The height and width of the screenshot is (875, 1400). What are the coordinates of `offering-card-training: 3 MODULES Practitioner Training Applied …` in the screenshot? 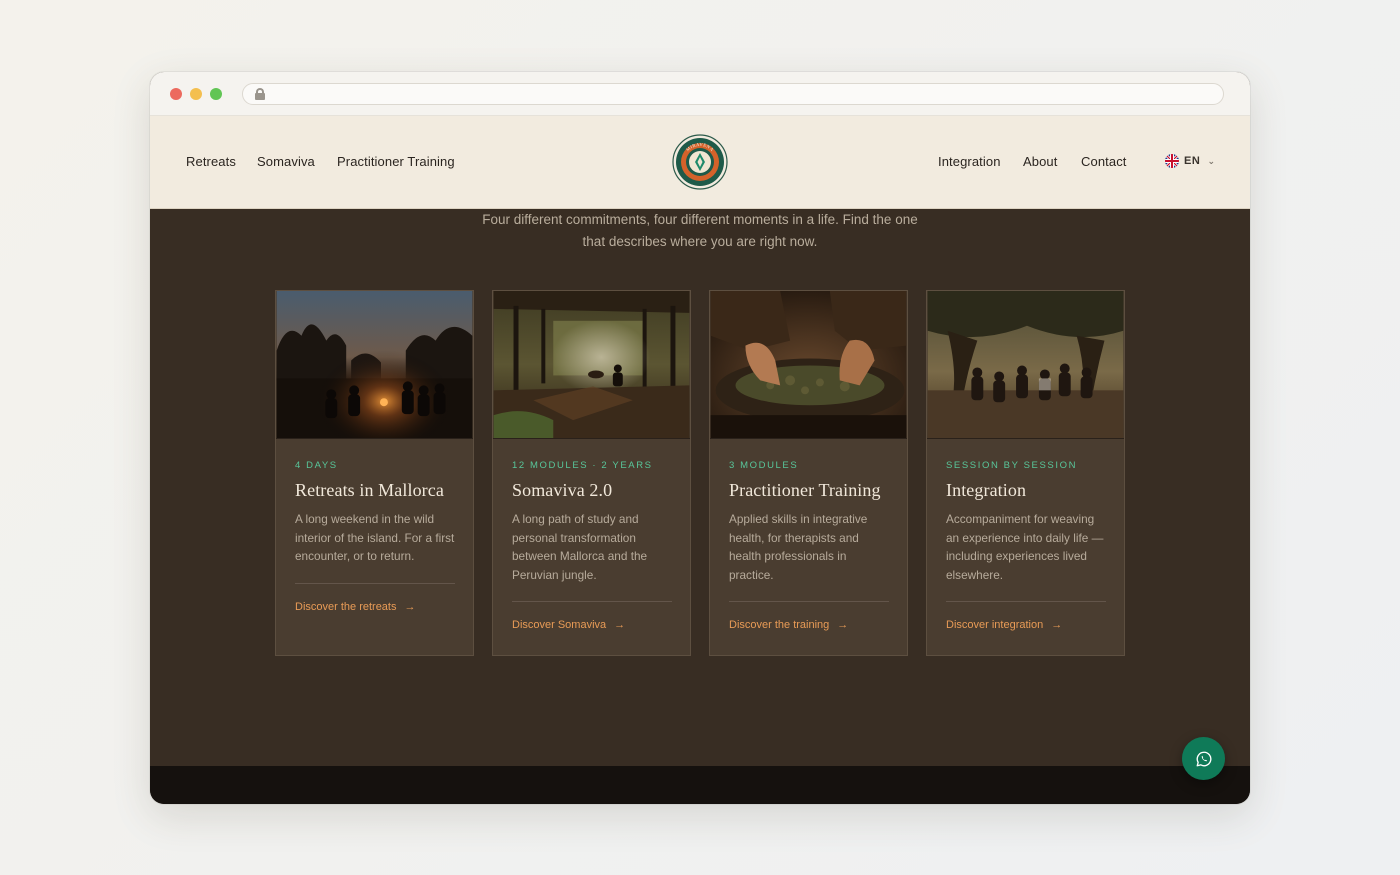 It's located at (808, 473).